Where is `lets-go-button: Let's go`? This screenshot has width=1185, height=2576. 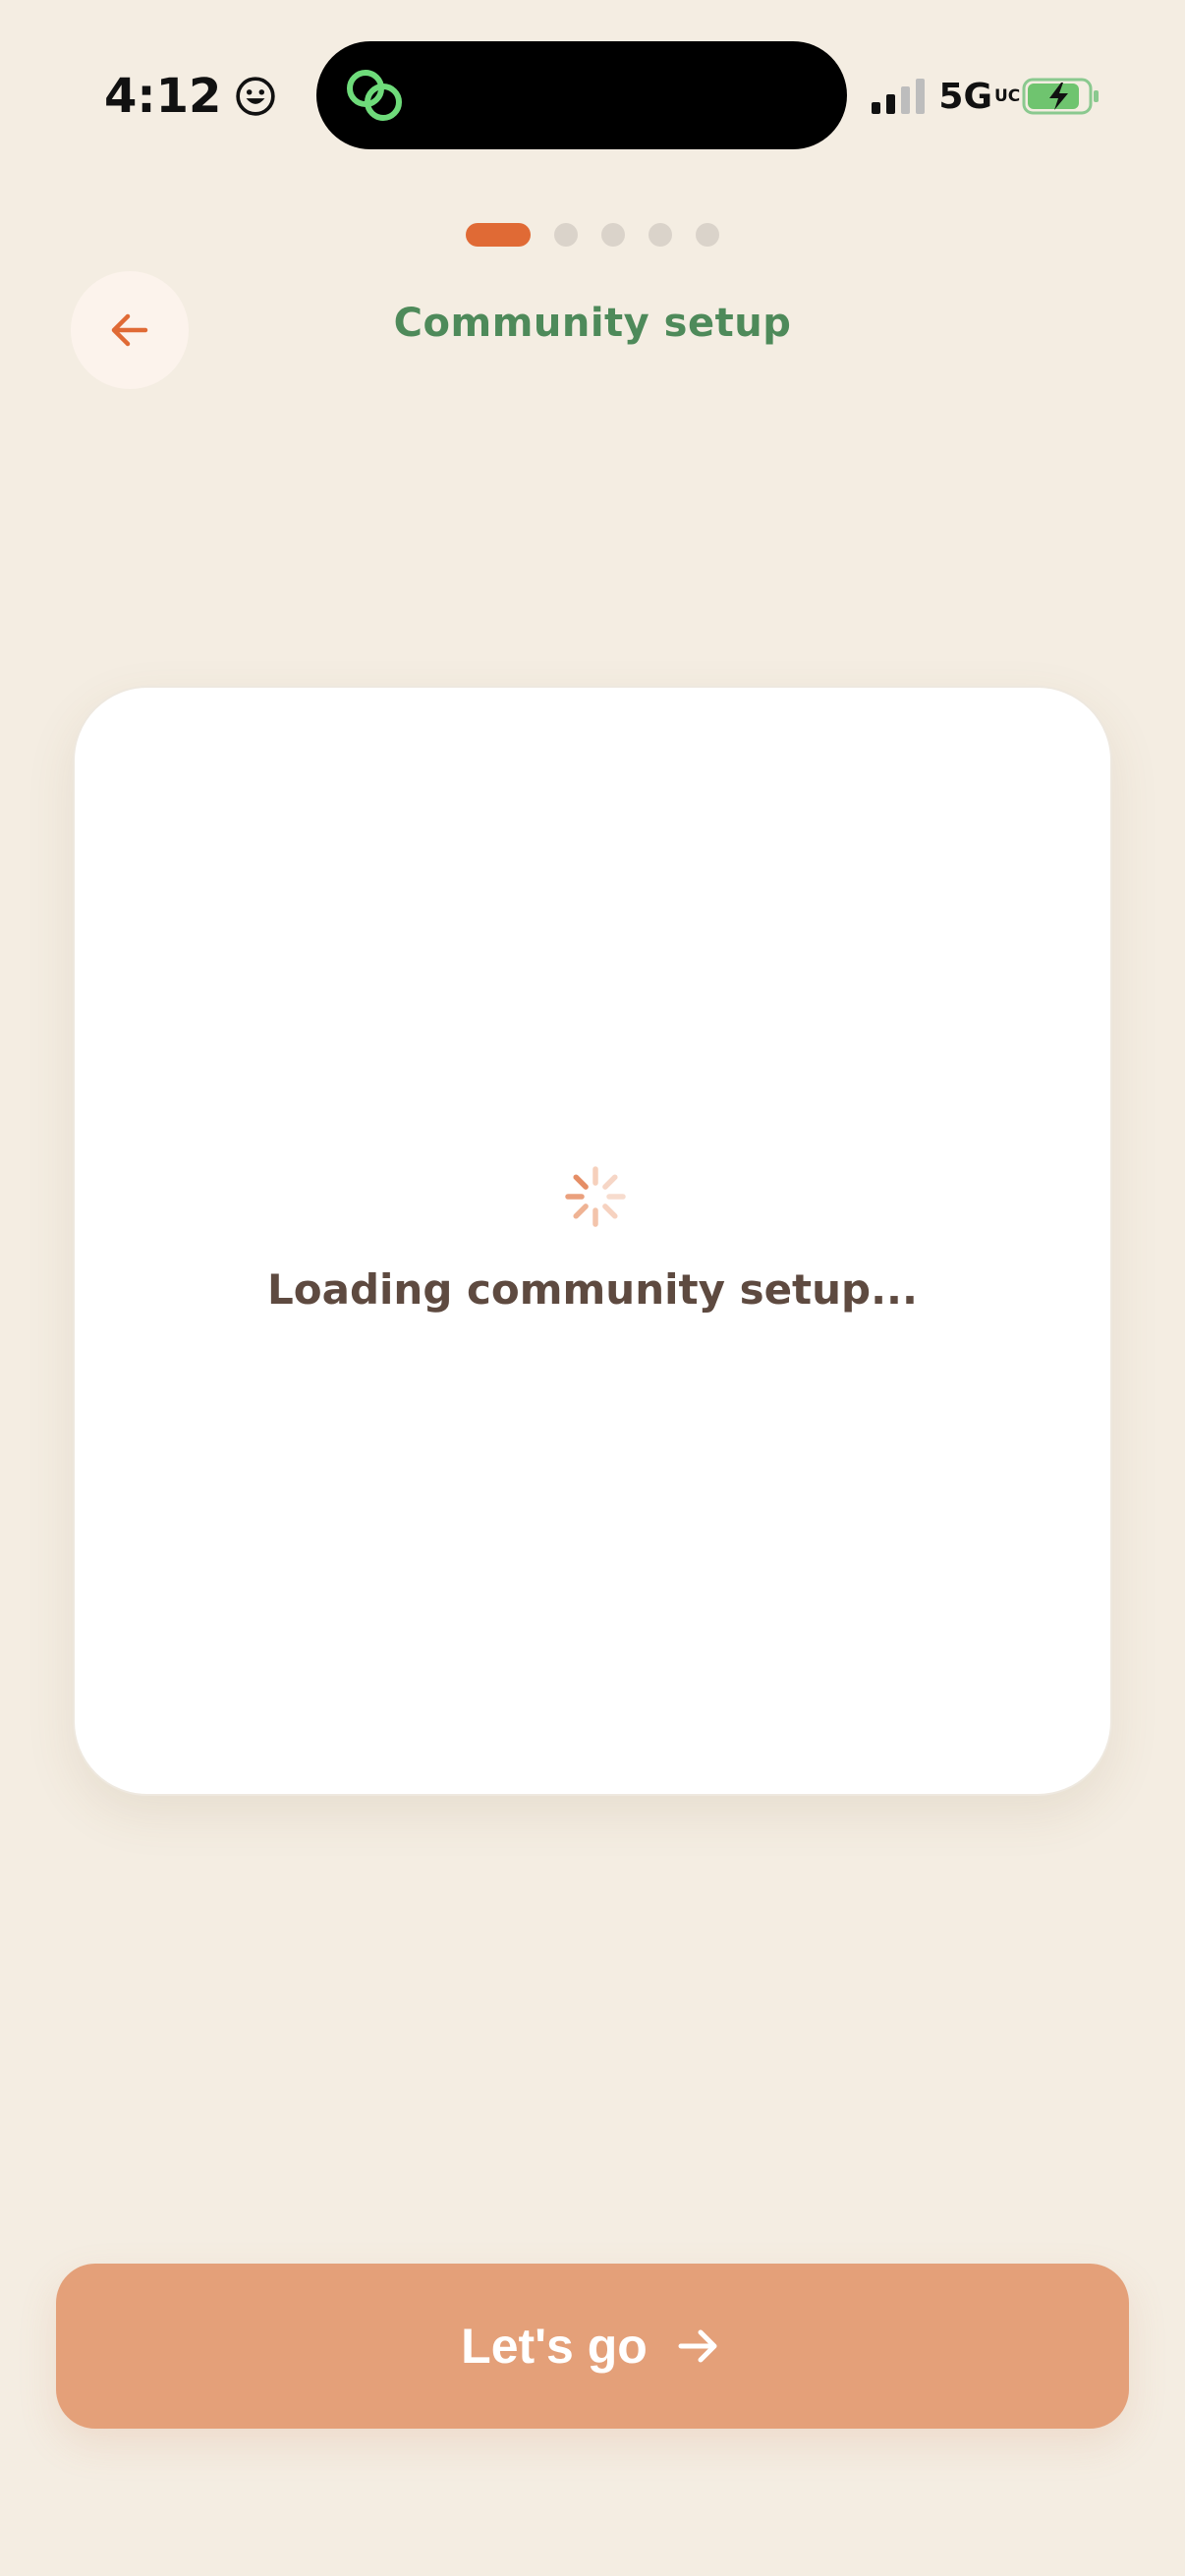 lets-go-button: Let's go is located at coordinates (592, 2346).